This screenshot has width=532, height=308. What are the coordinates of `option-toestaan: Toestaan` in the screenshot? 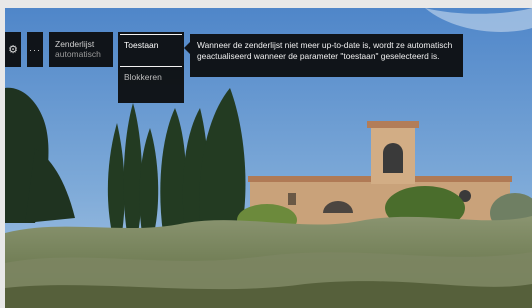 It's located at (151, 49).